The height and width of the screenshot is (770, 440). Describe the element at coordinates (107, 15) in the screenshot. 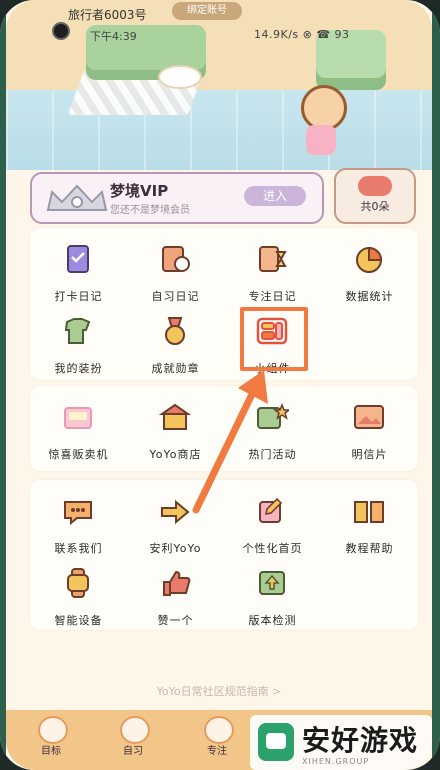

I see `user-name: 旅行者6003号` at that location.